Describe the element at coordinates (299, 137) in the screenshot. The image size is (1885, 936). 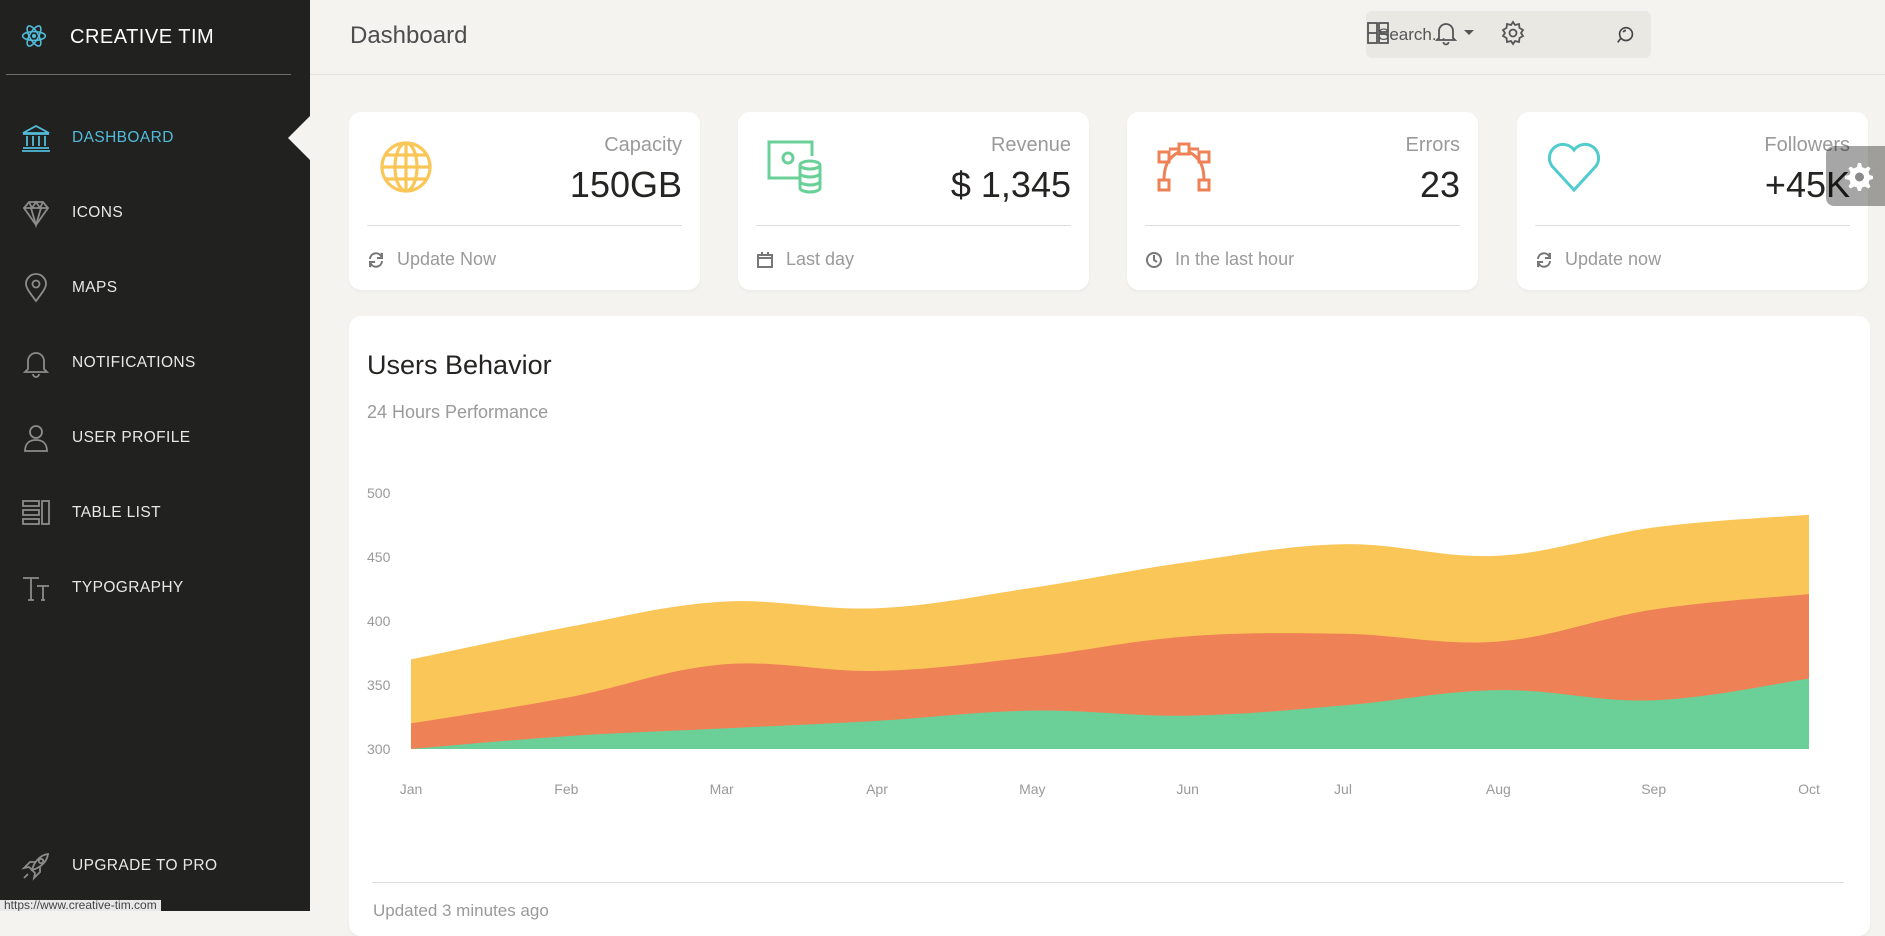
I see `active-indicator` at that location.